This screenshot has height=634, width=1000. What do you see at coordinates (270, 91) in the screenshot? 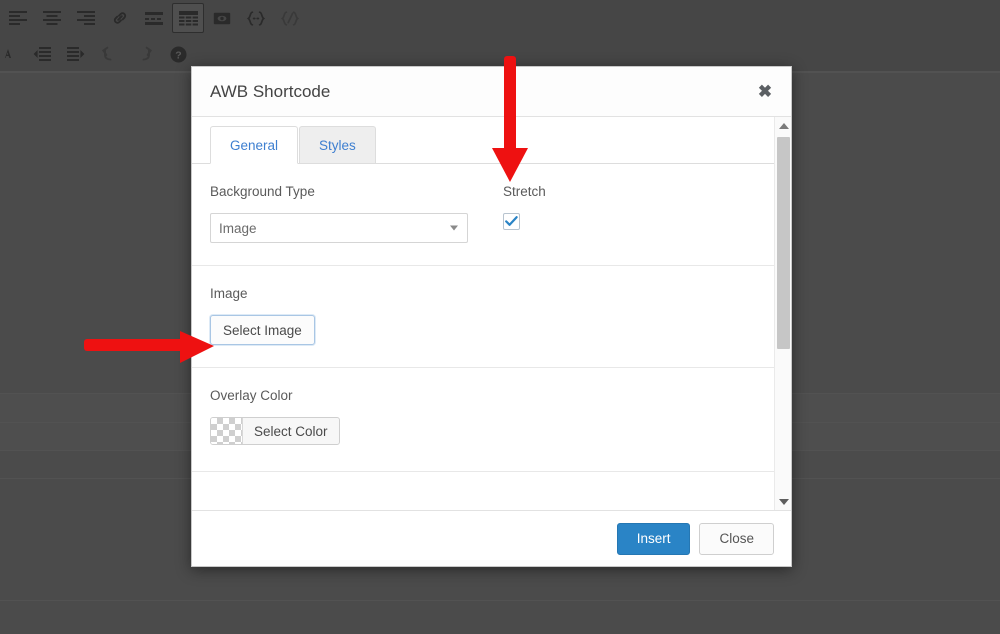
I see `modal-title: AWB Shortcode` at bounding box center [270, 91].